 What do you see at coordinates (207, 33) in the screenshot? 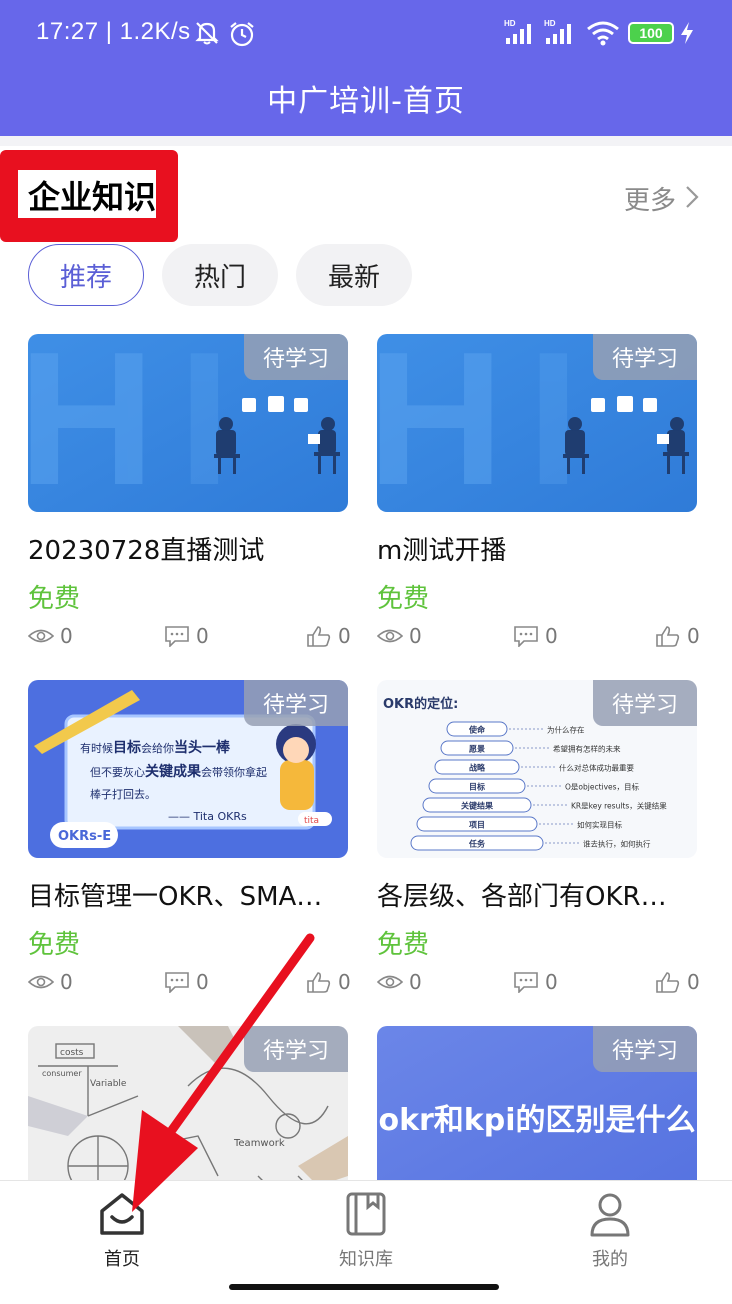
I see `bell-muted-icon` at bounding box center [207, 33].